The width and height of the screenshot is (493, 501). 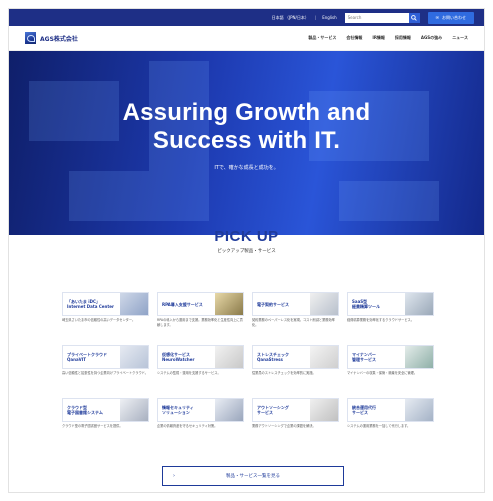 I want to click on pickup-card: 電子契約サービス 契約業務のペーパーレス化を実現。コスト削減と業務効率化。, so click(x=295, y=316).